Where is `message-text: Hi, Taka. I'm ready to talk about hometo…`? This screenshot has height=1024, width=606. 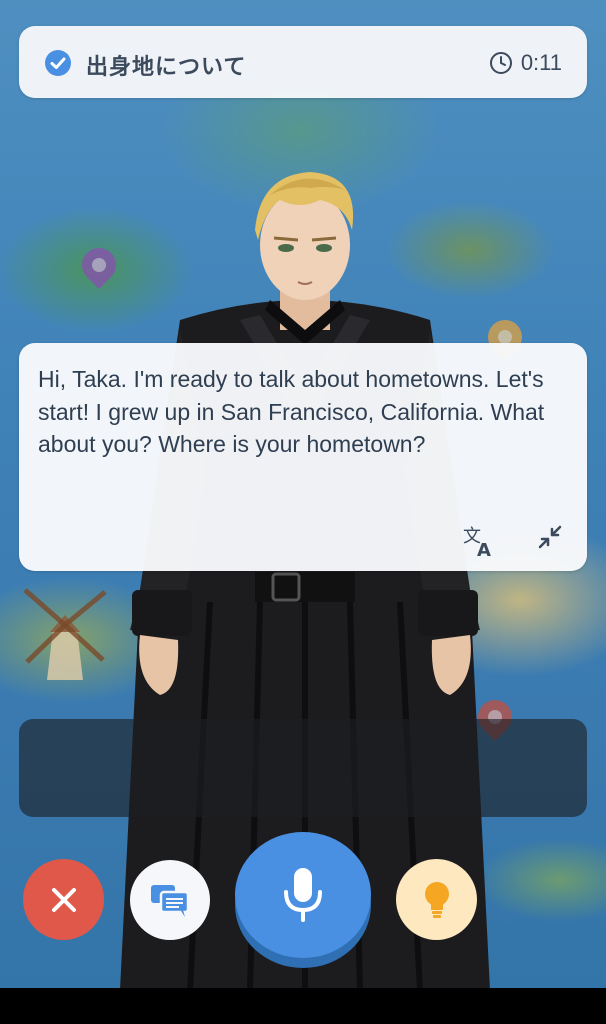 message-text: Hi, Taka. I'm ready to talk about hometo… is located at coordinates (291, 411).